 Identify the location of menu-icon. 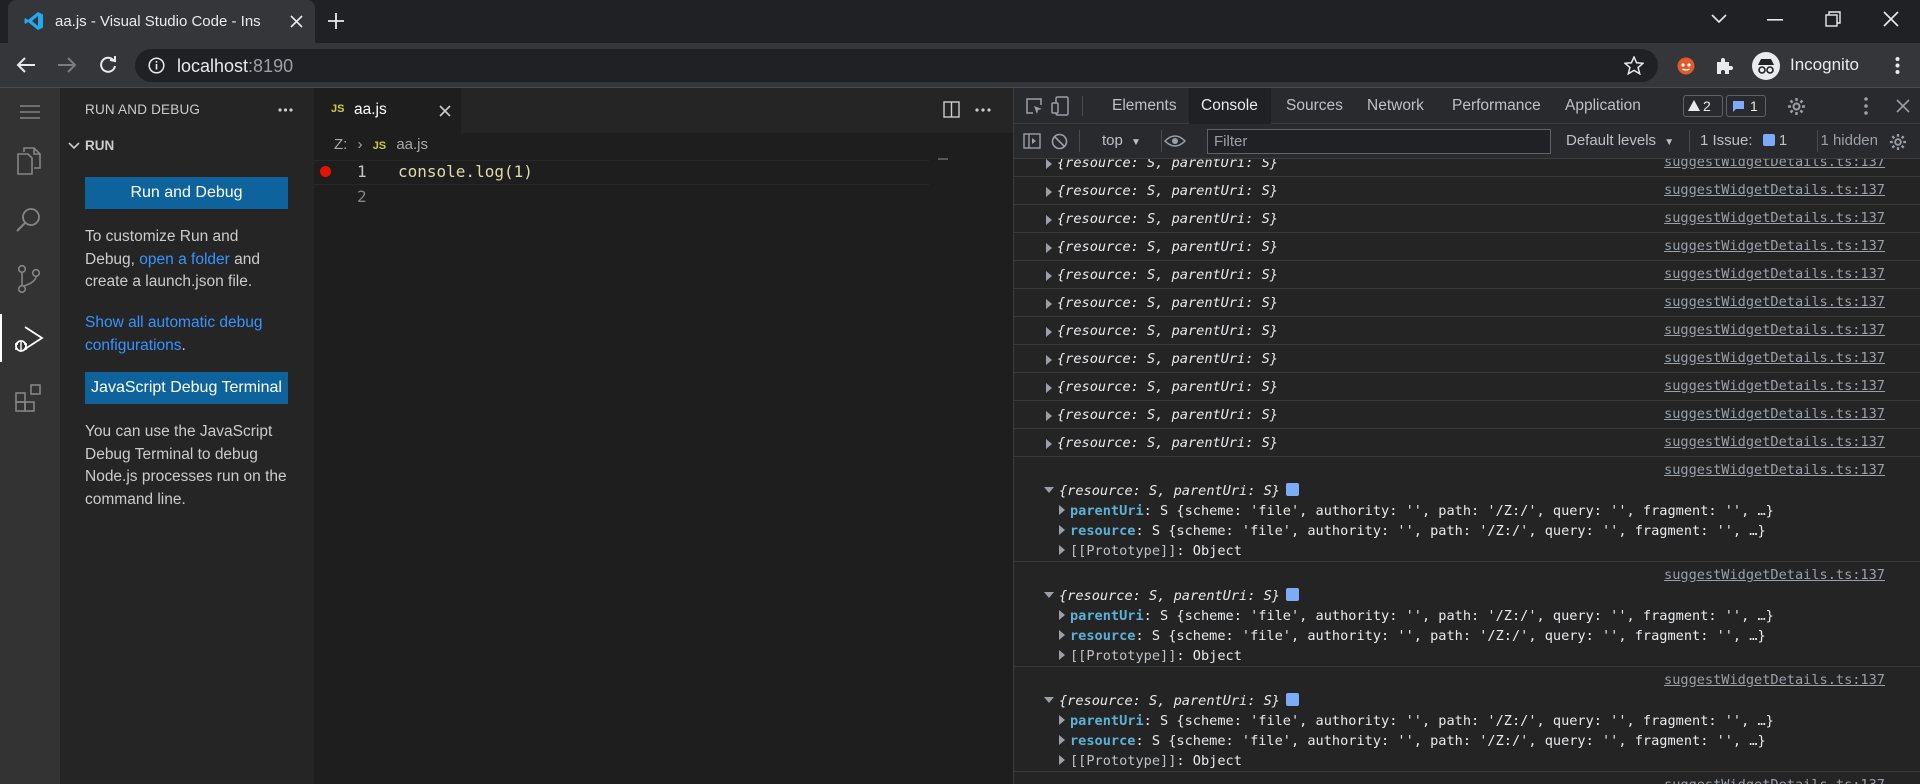
(30, 112).